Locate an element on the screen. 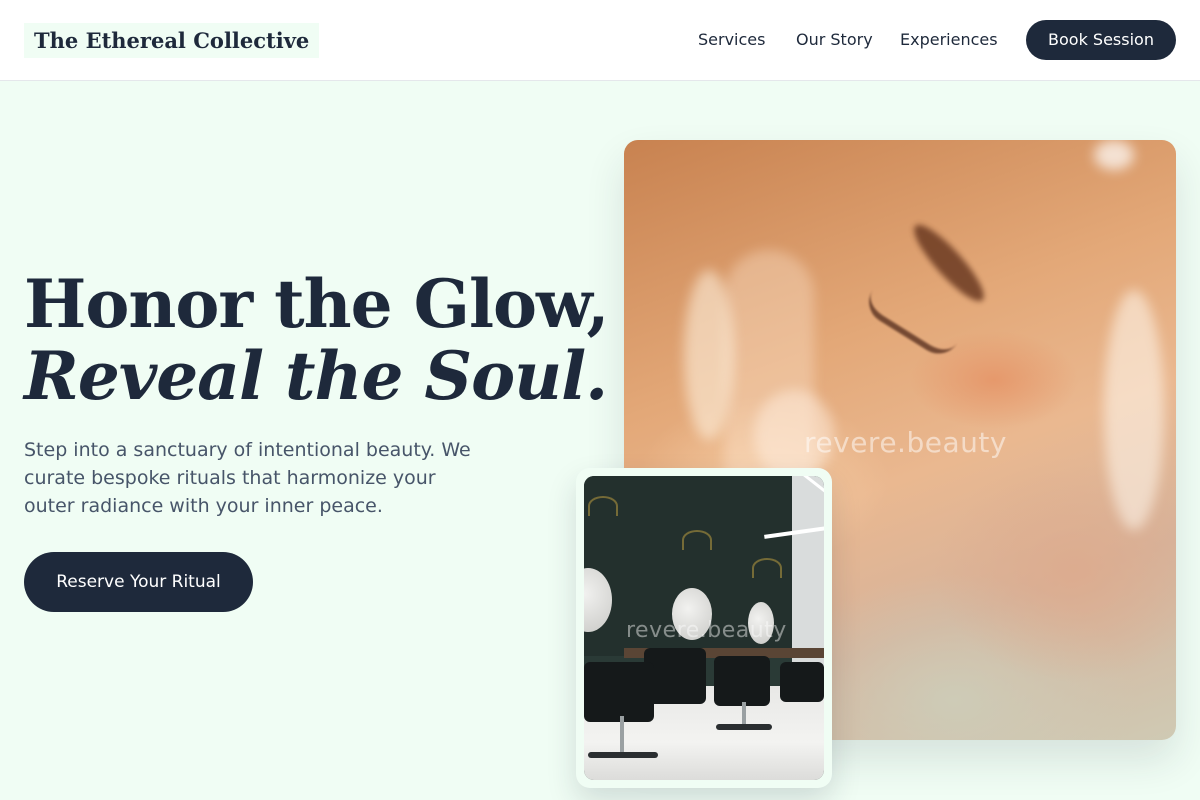  salon-watermark: revere.beauty is located at coordinates (706, 630).